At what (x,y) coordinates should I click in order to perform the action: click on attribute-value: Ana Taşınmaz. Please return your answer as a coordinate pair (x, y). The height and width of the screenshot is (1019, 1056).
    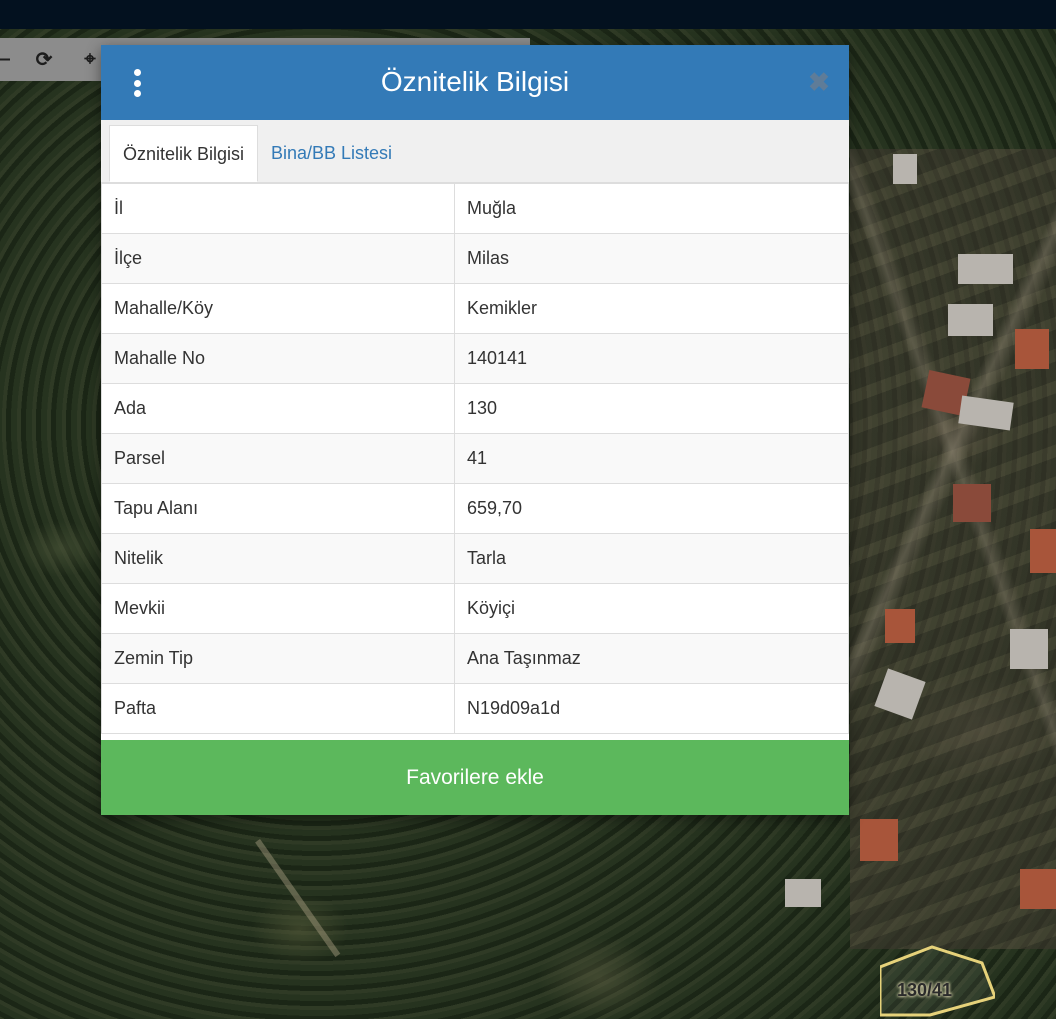
    Looking at the image, I should click on (651, 658).